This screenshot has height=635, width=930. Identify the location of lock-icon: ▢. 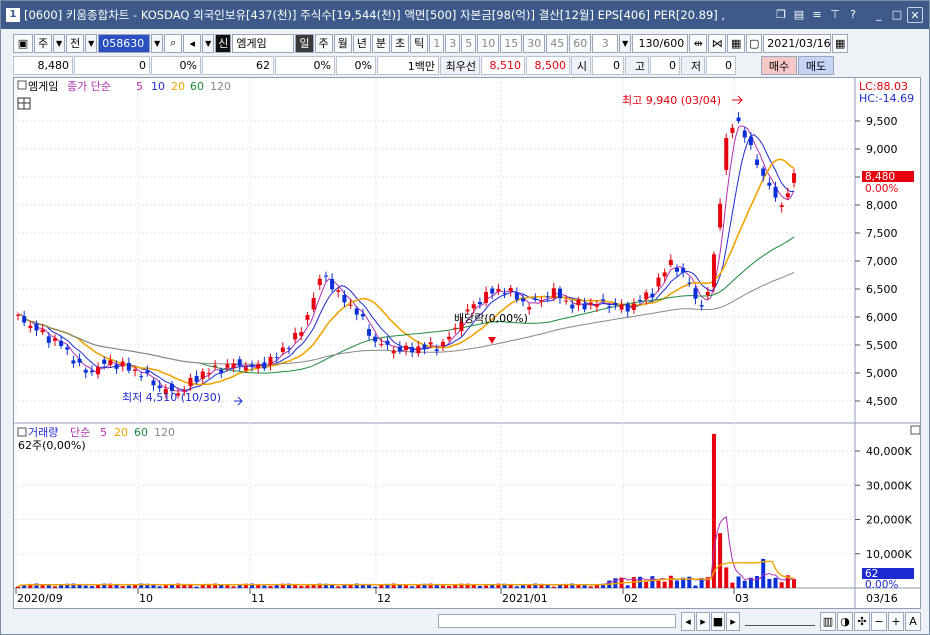
(754, 43).